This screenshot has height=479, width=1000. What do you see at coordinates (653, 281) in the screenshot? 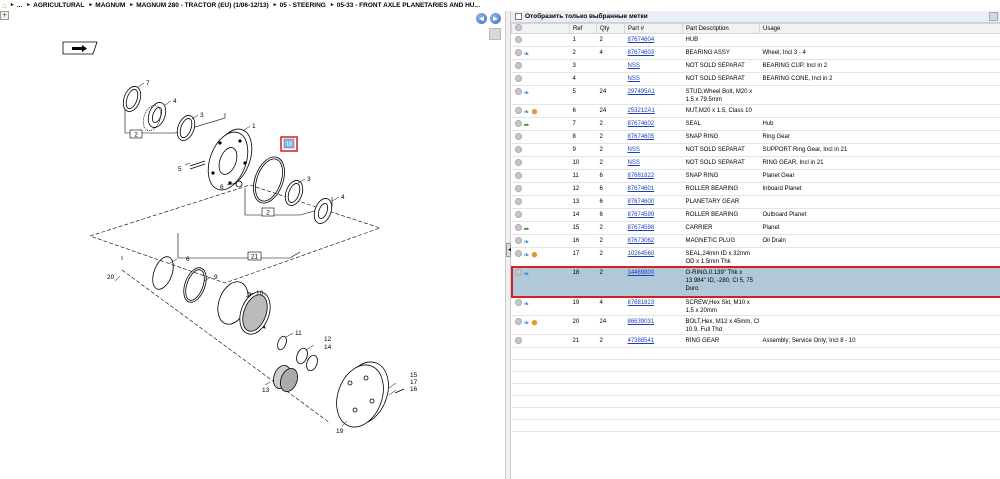
I see `part-number-cell: 14469800` at bounding box center [653, 281].